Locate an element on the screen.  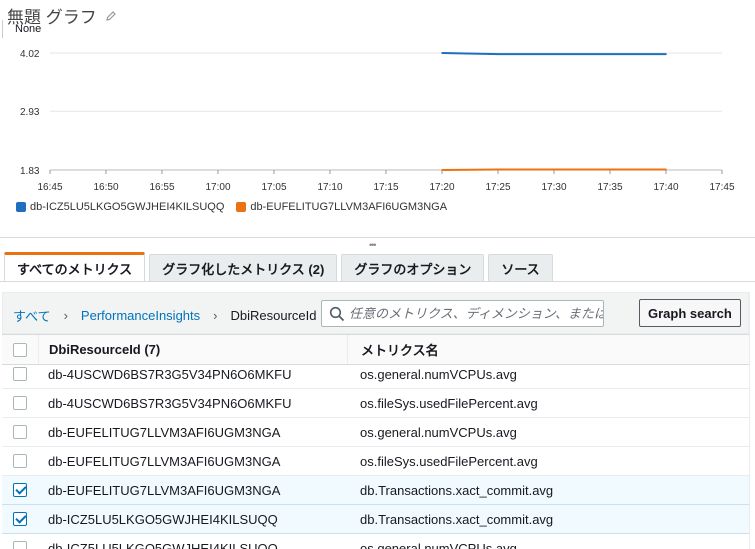
metrics-table: DbiResourceId (7) メトリクス名 is located at coordinates (375, 349).